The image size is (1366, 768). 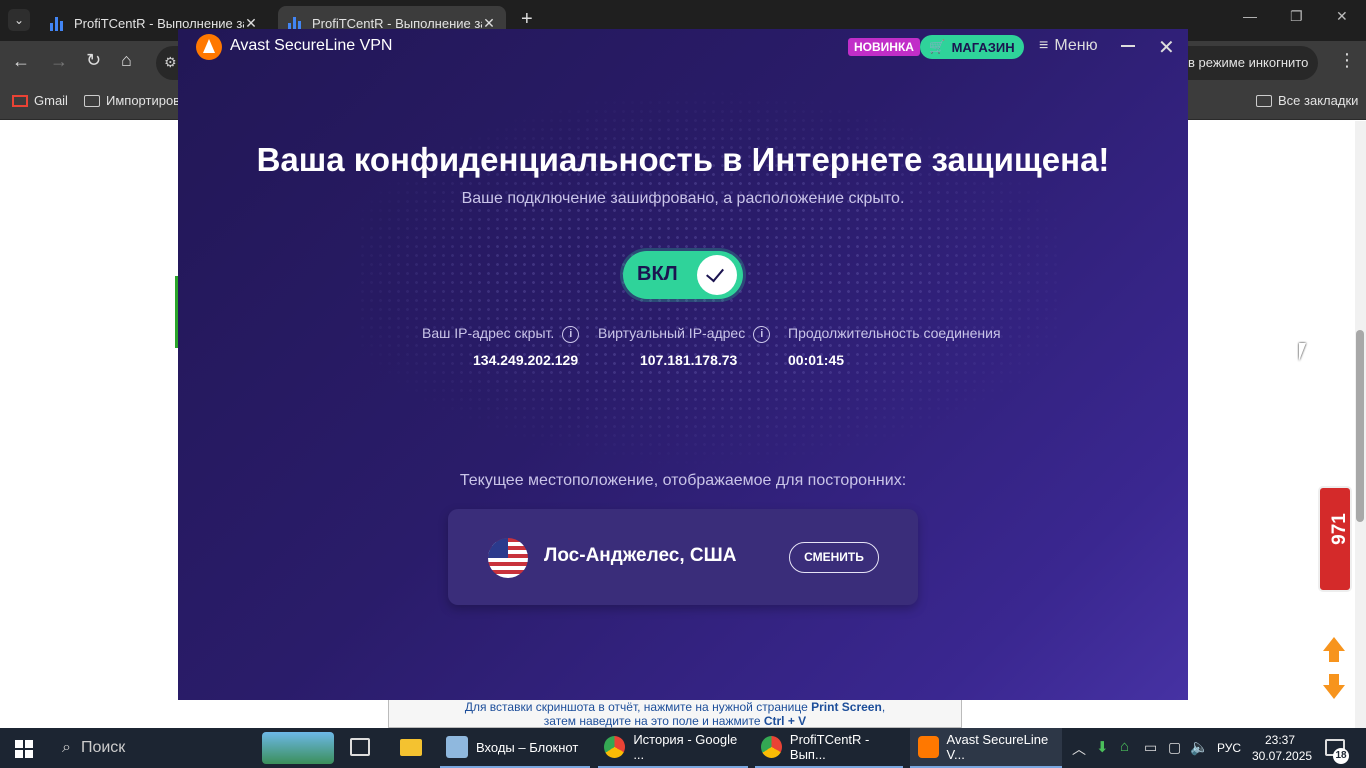 I want to click on taskbar-search: ⌕ Поиск, so click(x=193, y=748).